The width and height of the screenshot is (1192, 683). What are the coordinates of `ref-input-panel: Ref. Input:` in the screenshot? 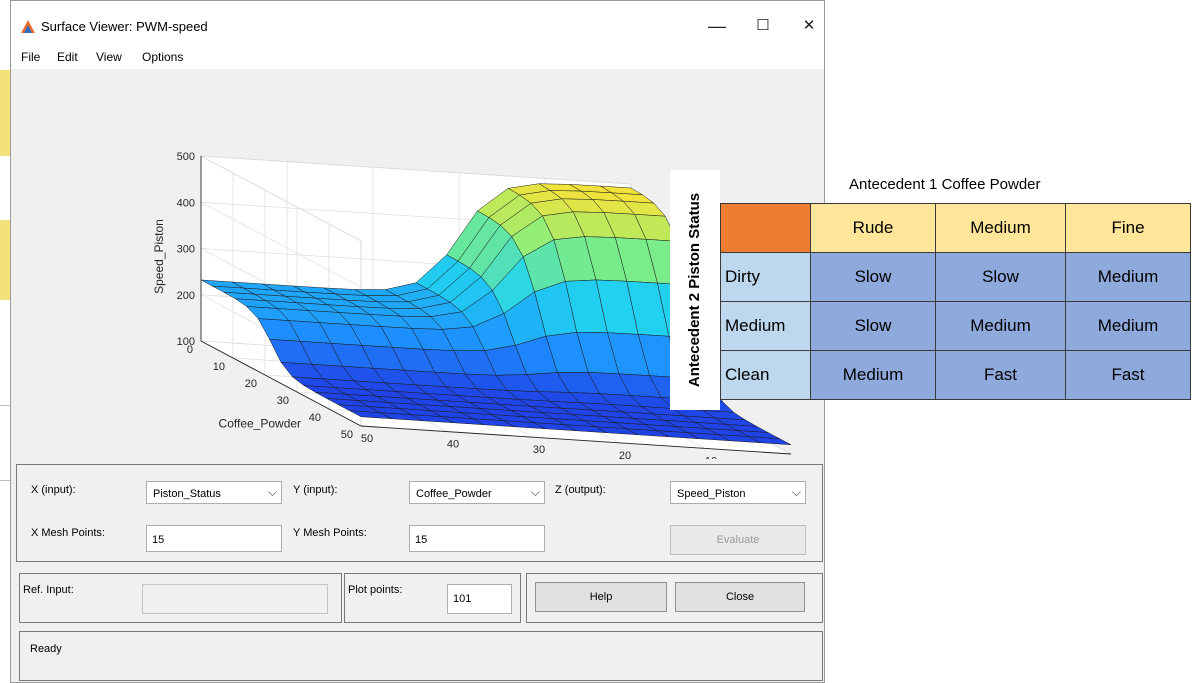 It's located at (180, 598).